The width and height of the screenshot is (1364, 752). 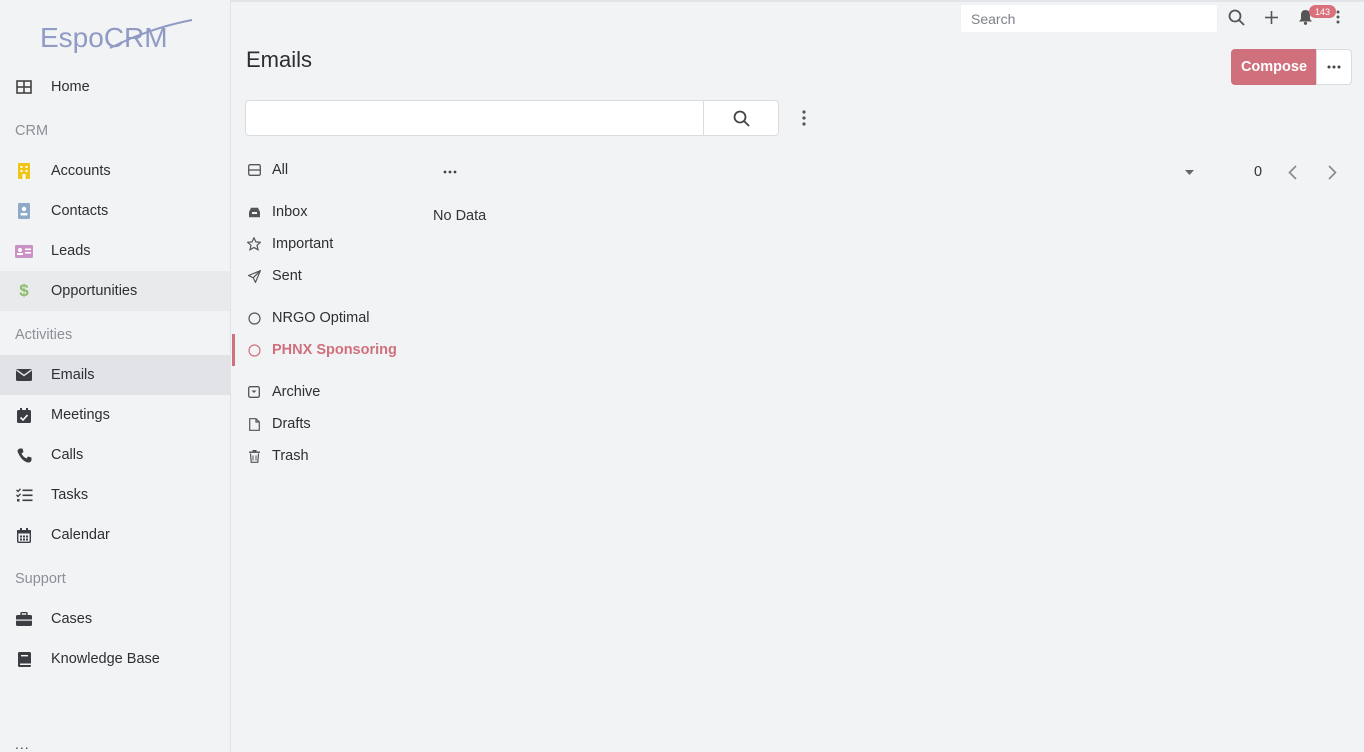 What do you see at coordinates (24, 87) in the screenshot?
I see `grid-icon` at bounding box center [24, 87].